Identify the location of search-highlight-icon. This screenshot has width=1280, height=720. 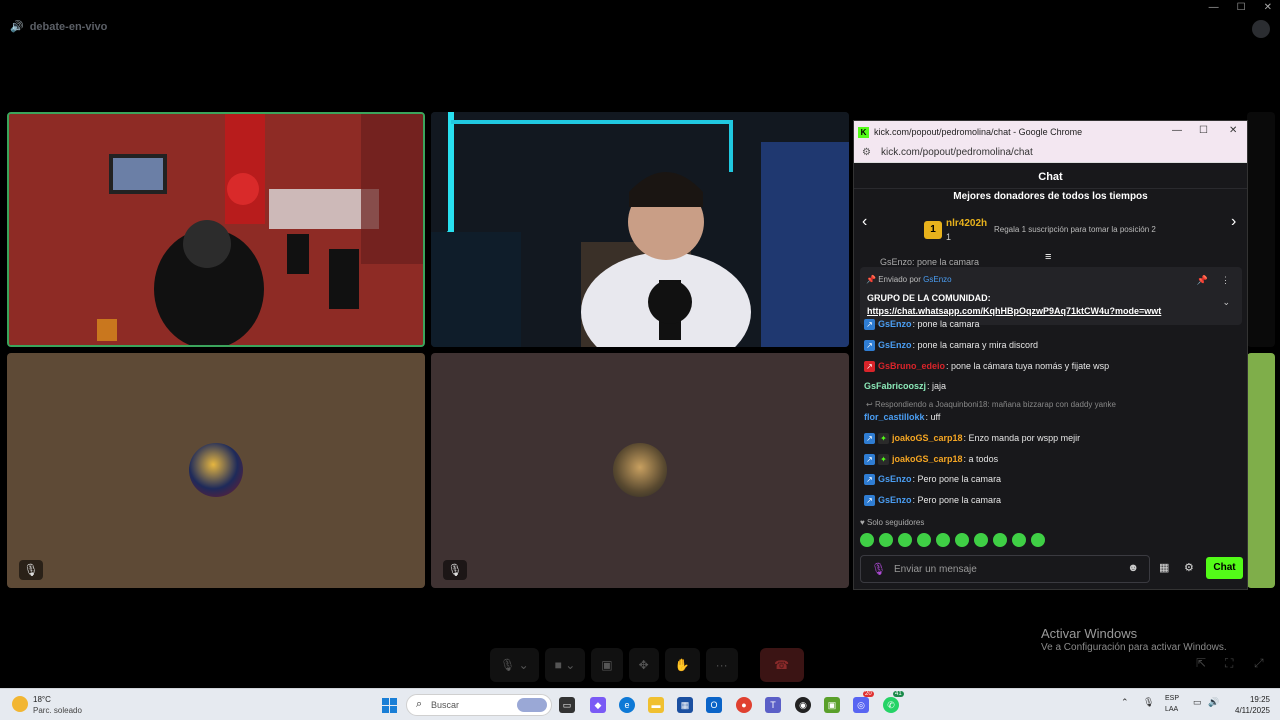
(532, 705).